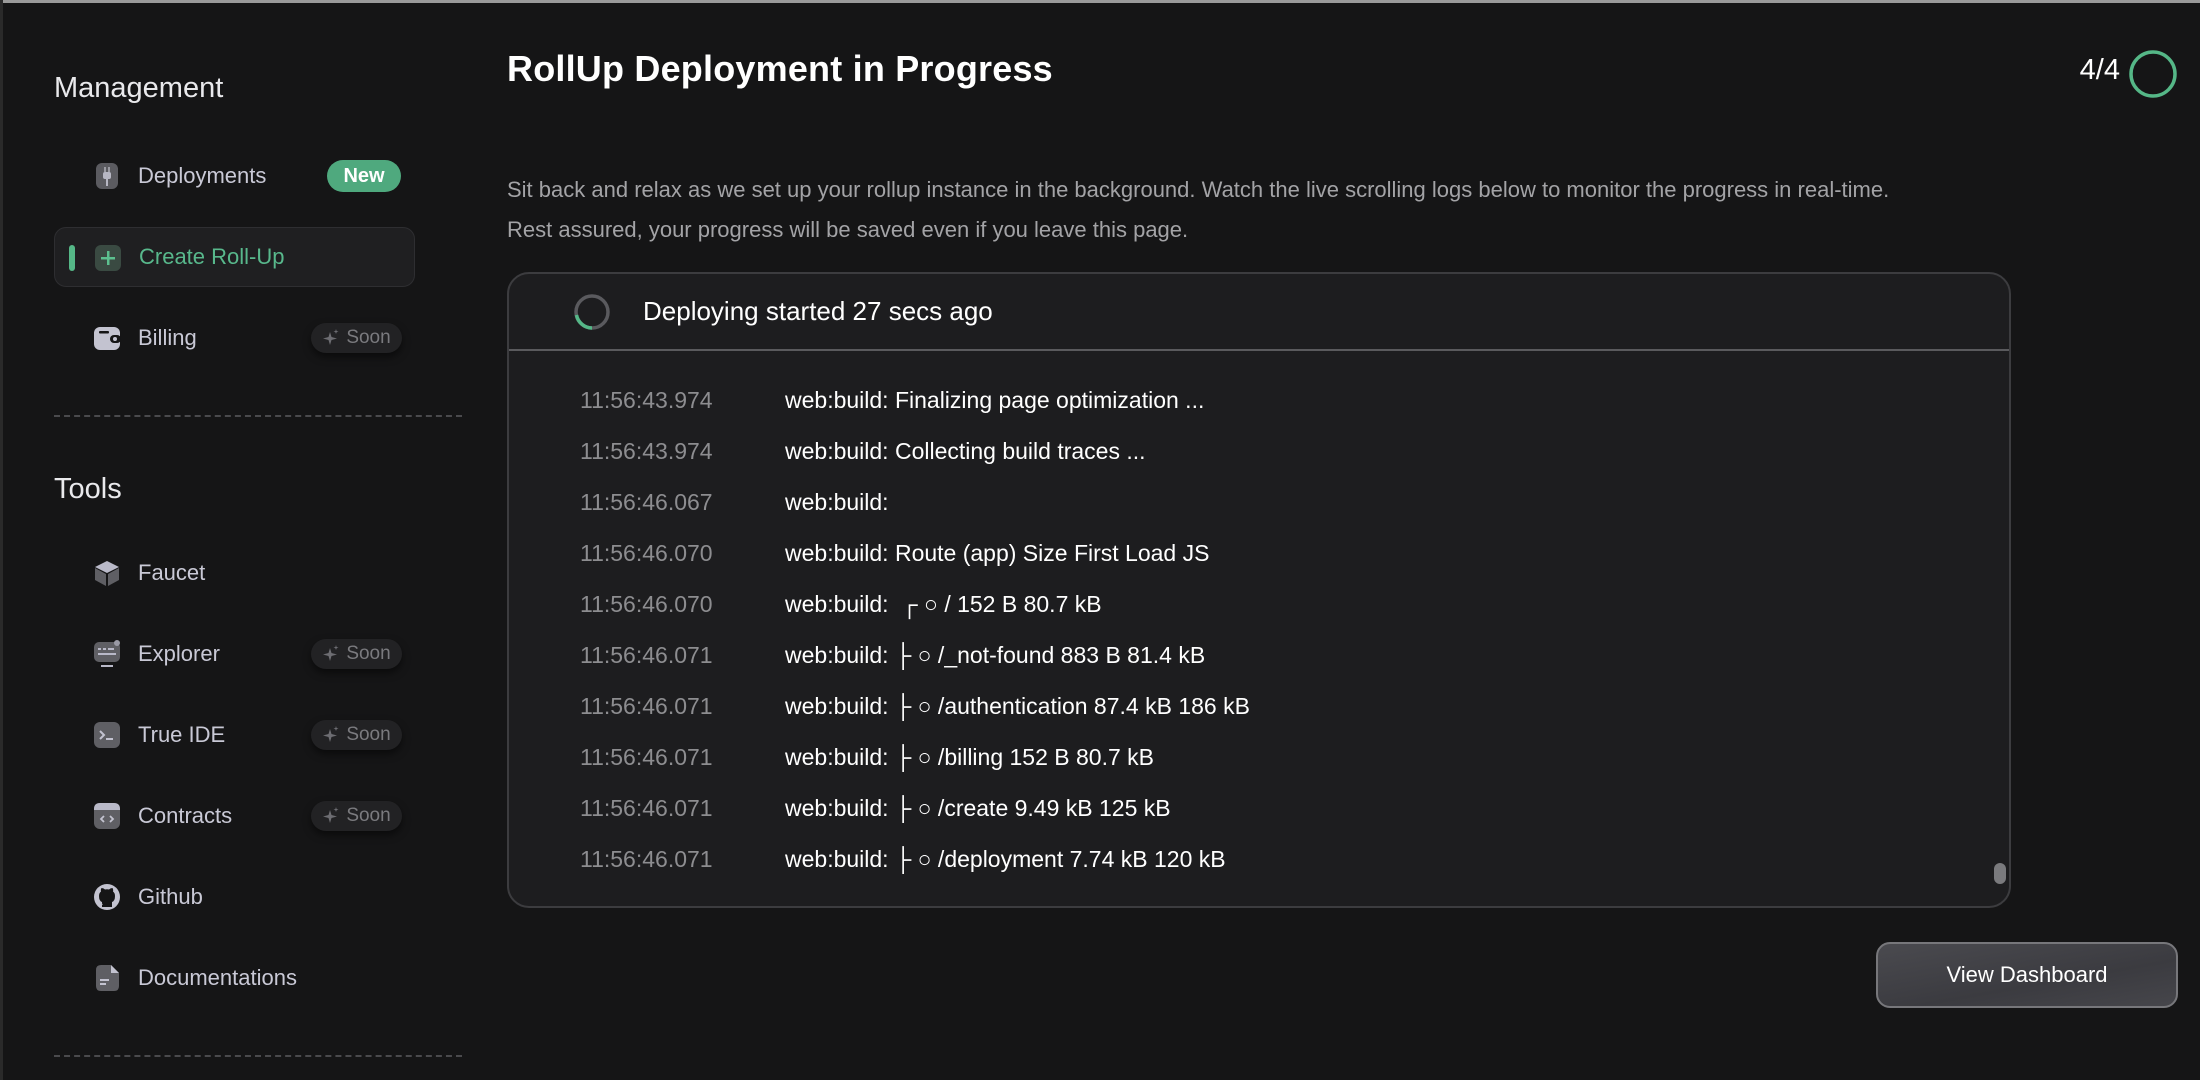 The width and height of the screenshot is (2200, 1080). What do you see at coordinates (179, 653) in the screenshot?
I see `sidebar-item-label: Explorer` at bounding box center [179, 653].